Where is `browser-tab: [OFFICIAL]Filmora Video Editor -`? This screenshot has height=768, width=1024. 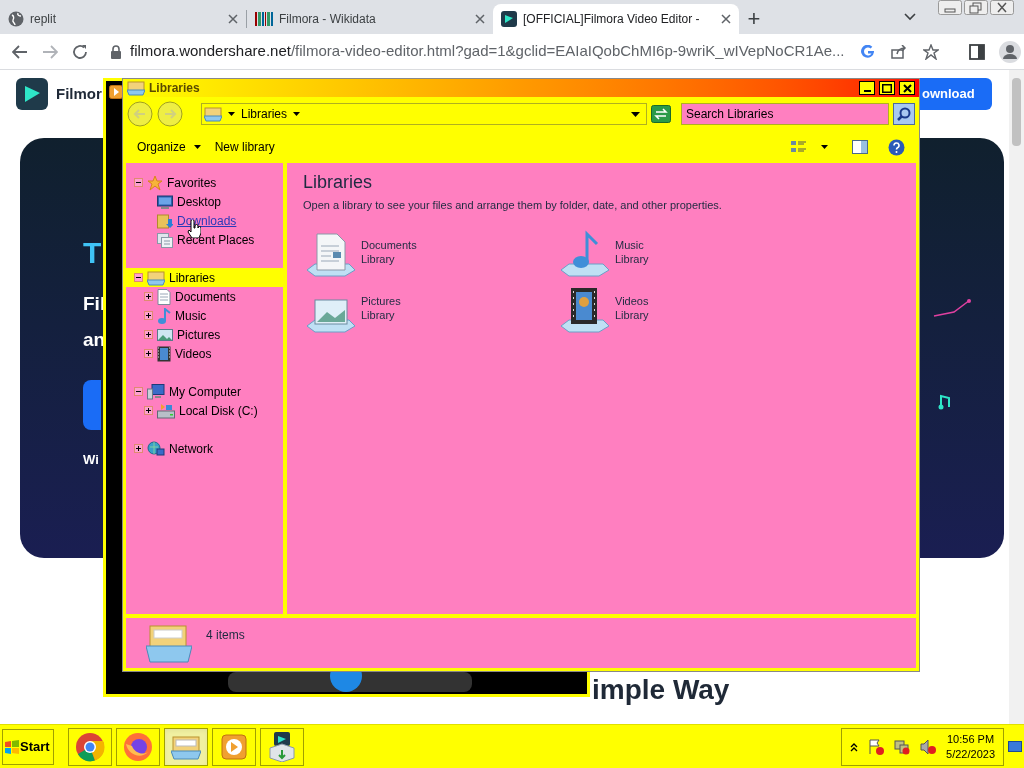
browser-tab: [OFFICIAL]Filmora Video Editor - is located at coordinates (616, 19).